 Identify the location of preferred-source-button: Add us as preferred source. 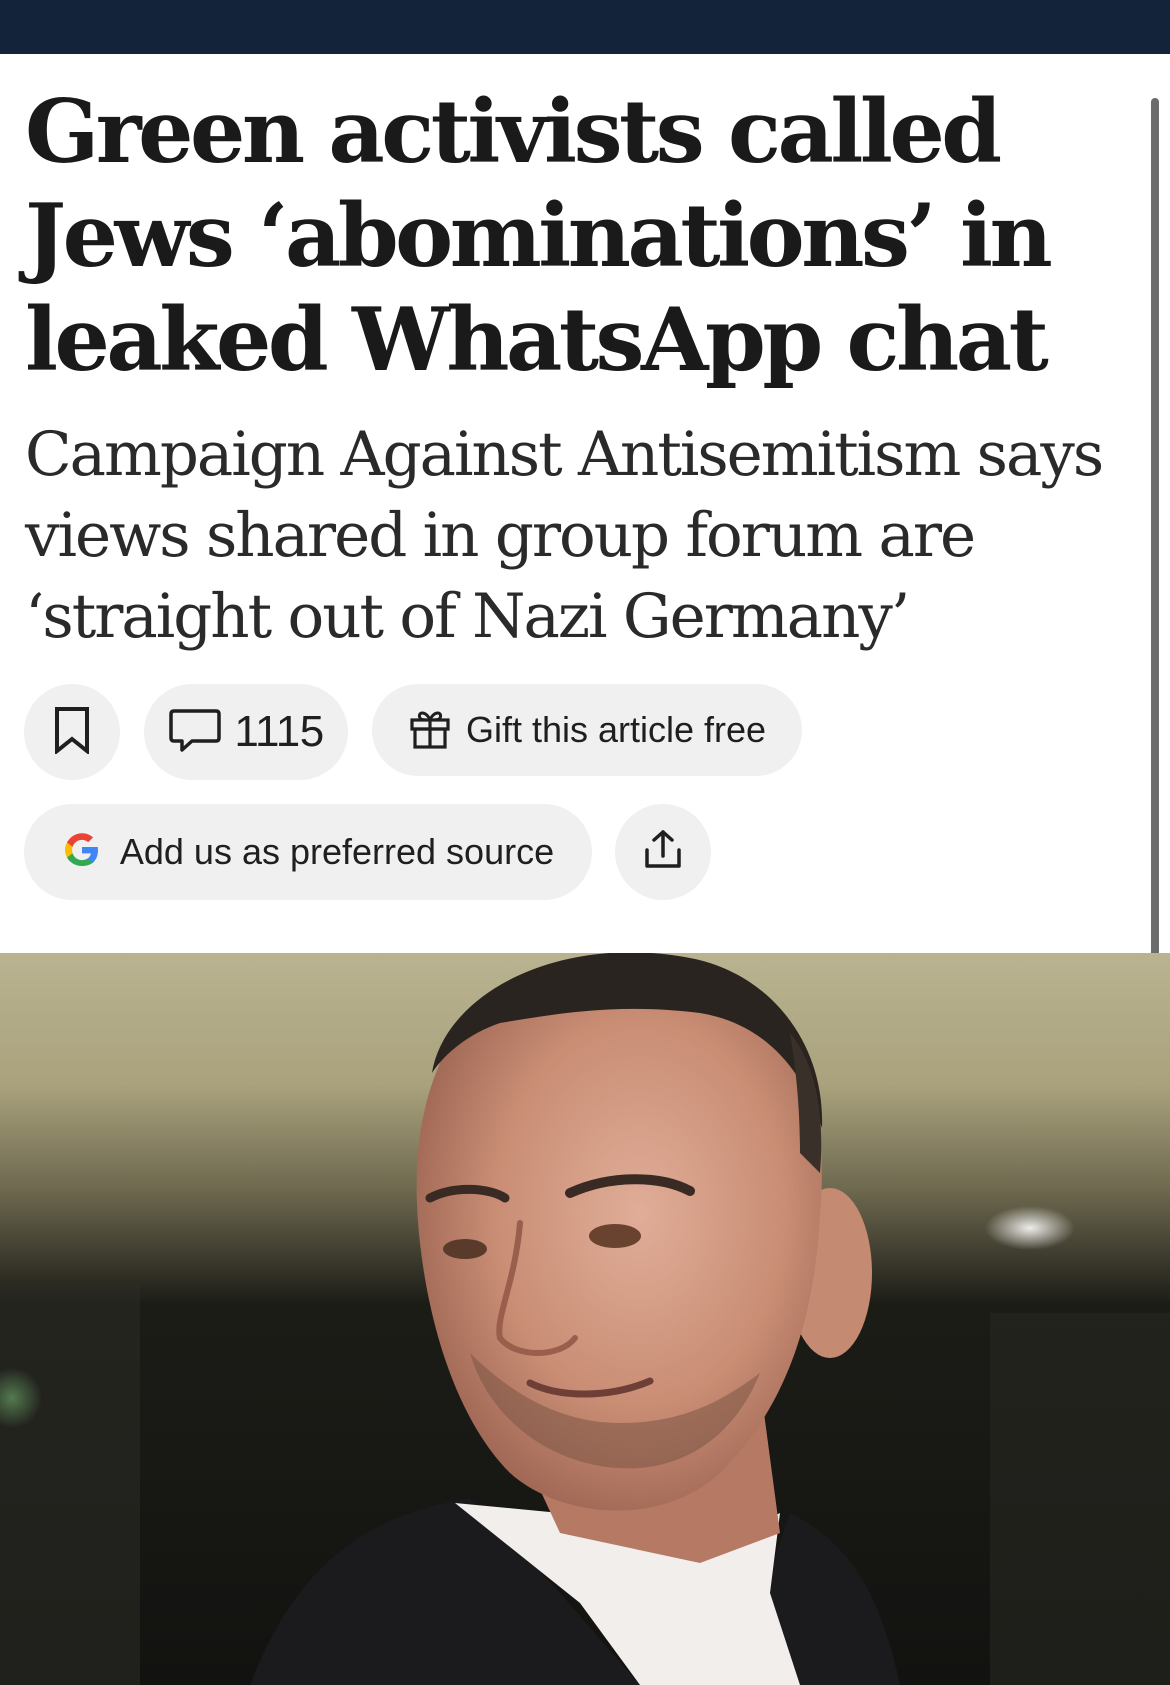
(308, 852).